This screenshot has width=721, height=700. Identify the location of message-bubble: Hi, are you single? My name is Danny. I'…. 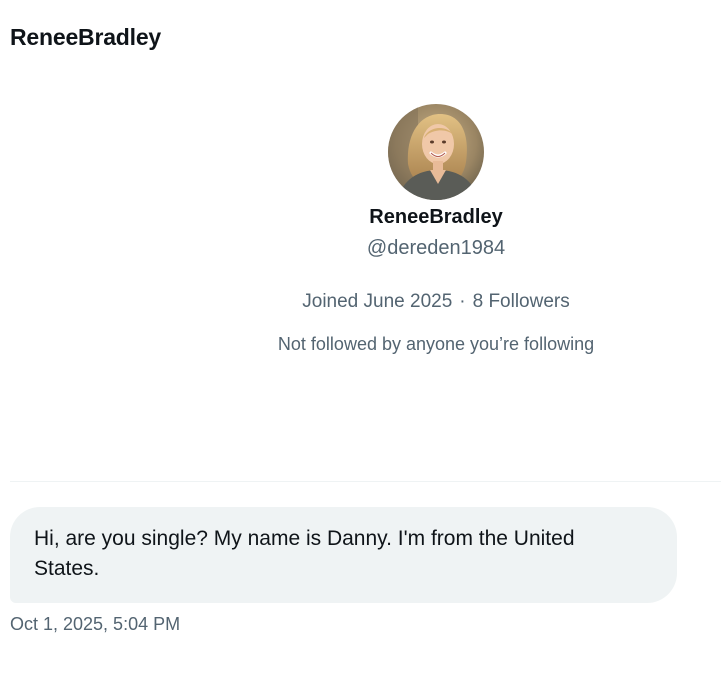
(343, 555).